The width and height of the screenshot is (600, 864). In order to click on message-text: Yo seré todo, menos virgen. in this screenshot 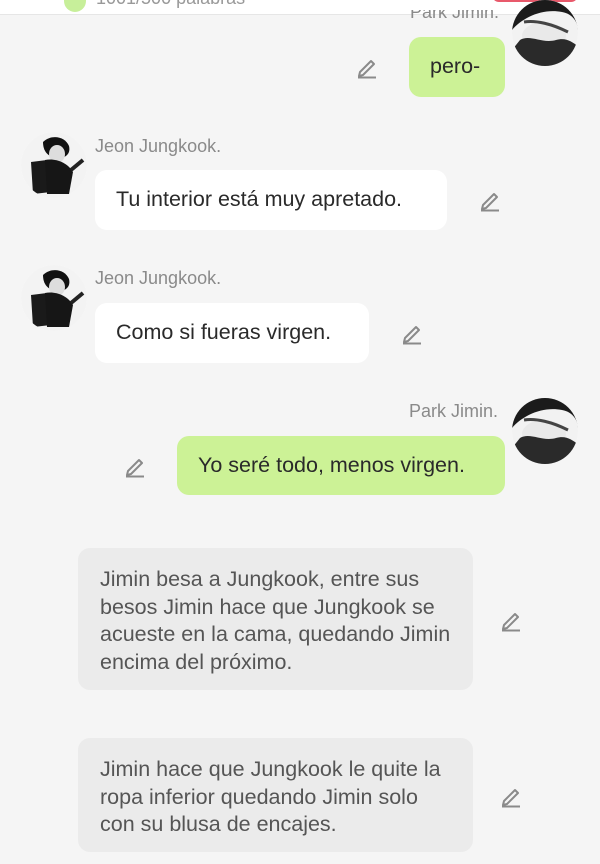, I will do `click(331, 465)`.